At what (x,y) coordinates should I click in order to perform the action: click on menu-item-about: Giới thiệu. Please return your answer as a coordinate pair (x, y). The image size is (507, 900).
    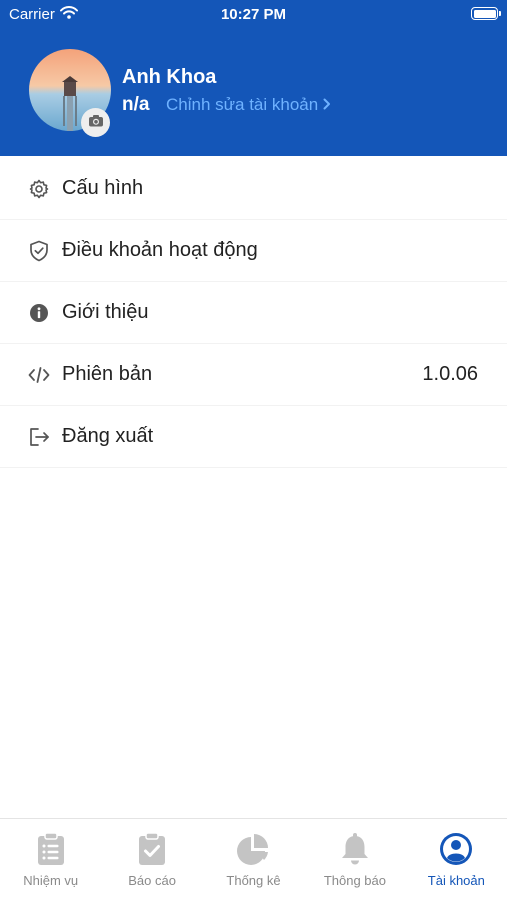
    Looking at the image, I should click on (253, 313).